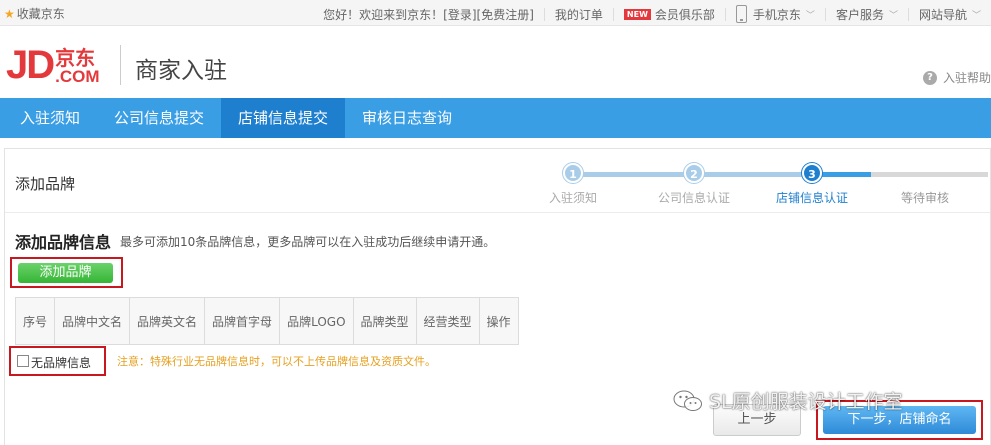  Describe the element at coordinates (92, 321) in the screenshot. I see `table-header-cell: 品牌中文名` at that location.